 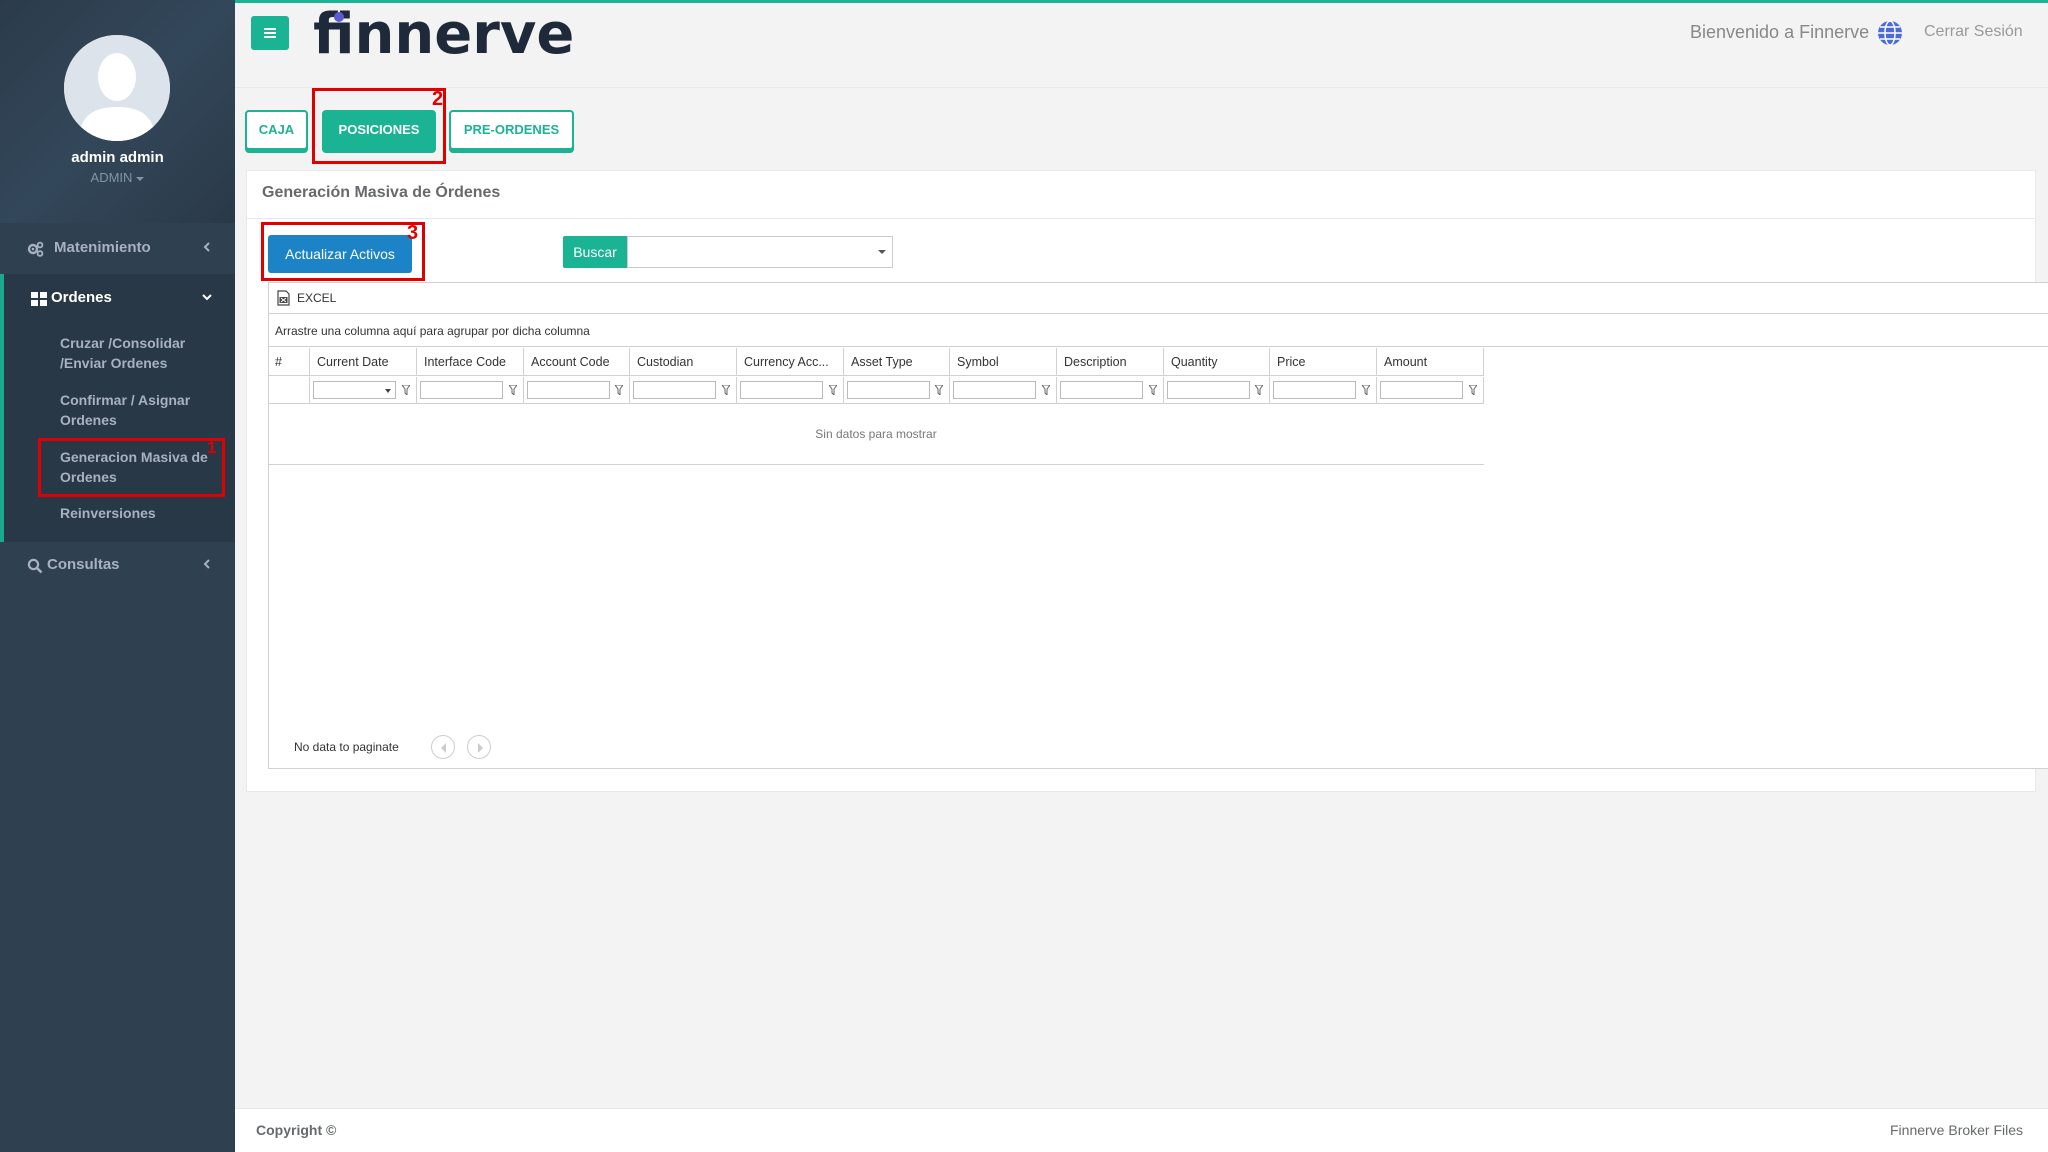 What do you see at coordinates (296, 1130) in the screenshot?
I see `footer-copyright: Copyright ©` at bounding box center [296, 1130].